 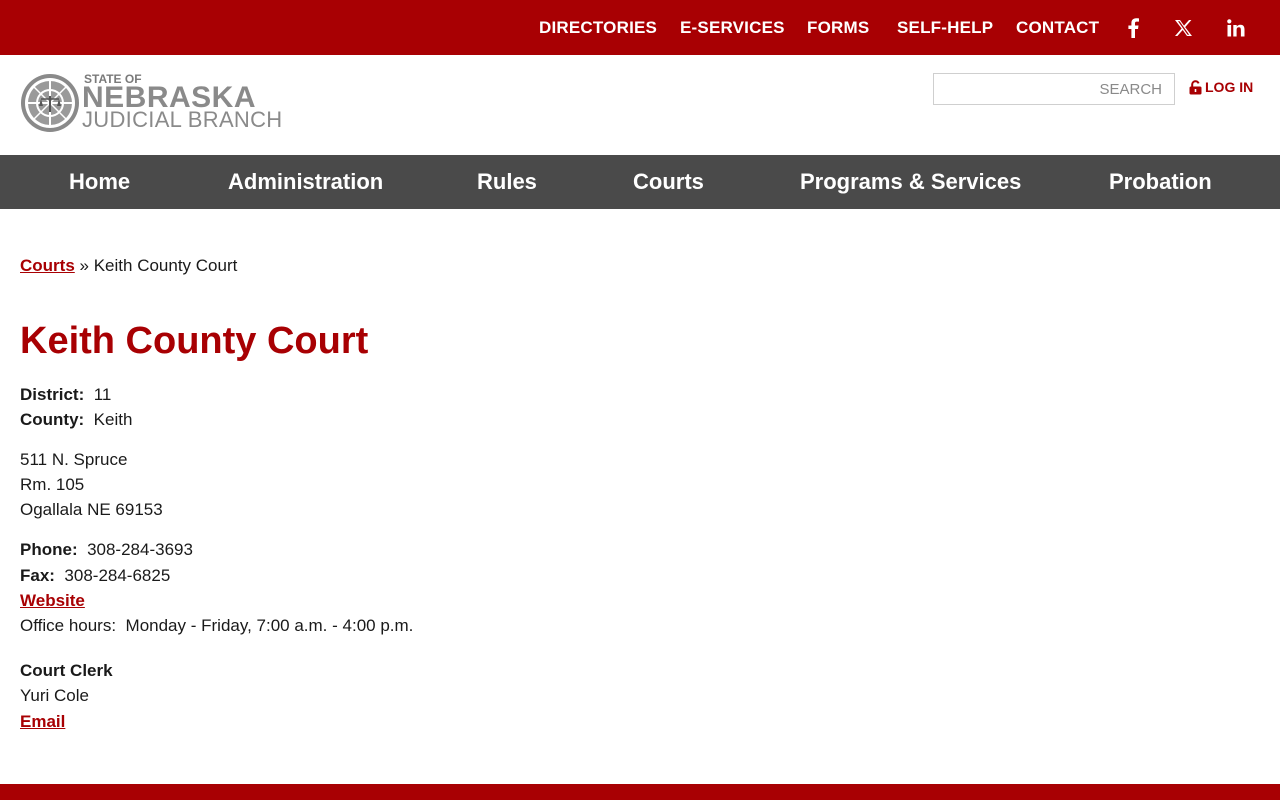 I want to click on top-nav-eservices: E-SERVICES, so click(x=732, y=27).